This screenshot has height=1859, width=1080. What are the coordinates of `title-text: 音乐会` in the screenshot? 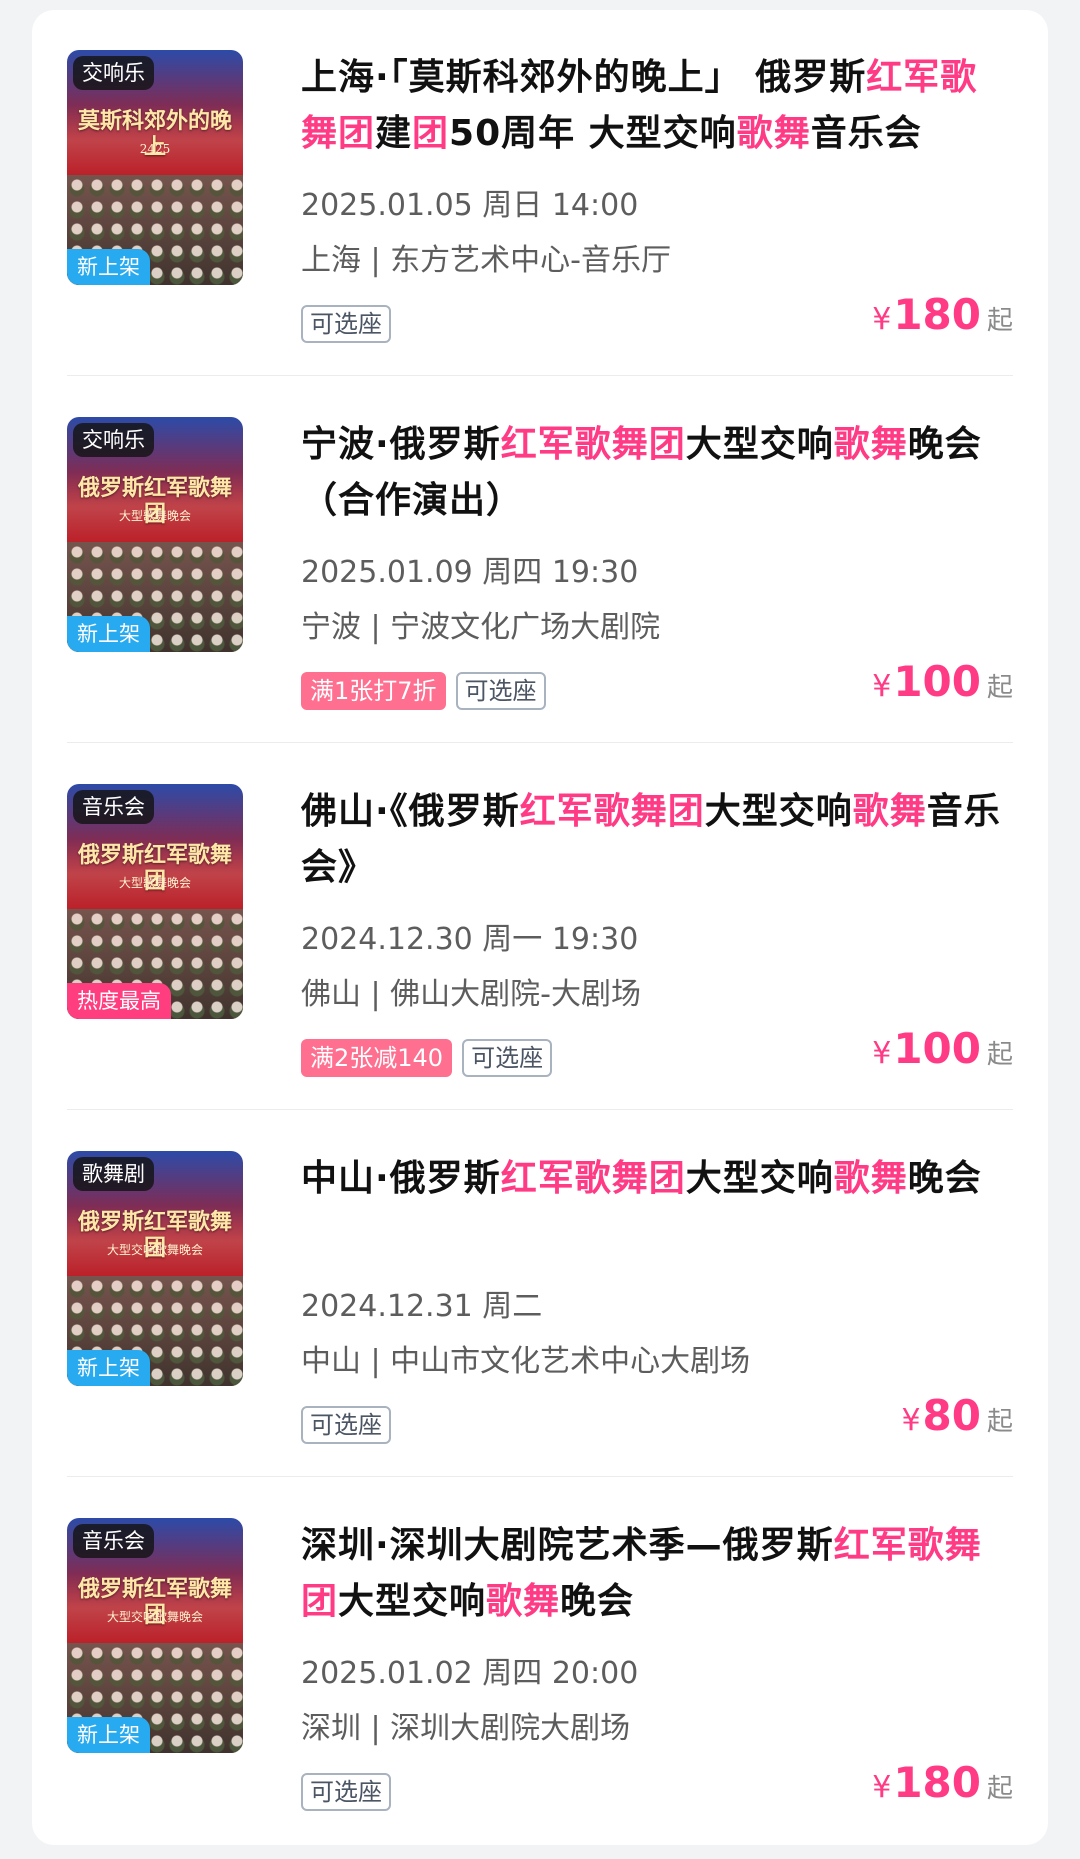 It's located at (866, 133).